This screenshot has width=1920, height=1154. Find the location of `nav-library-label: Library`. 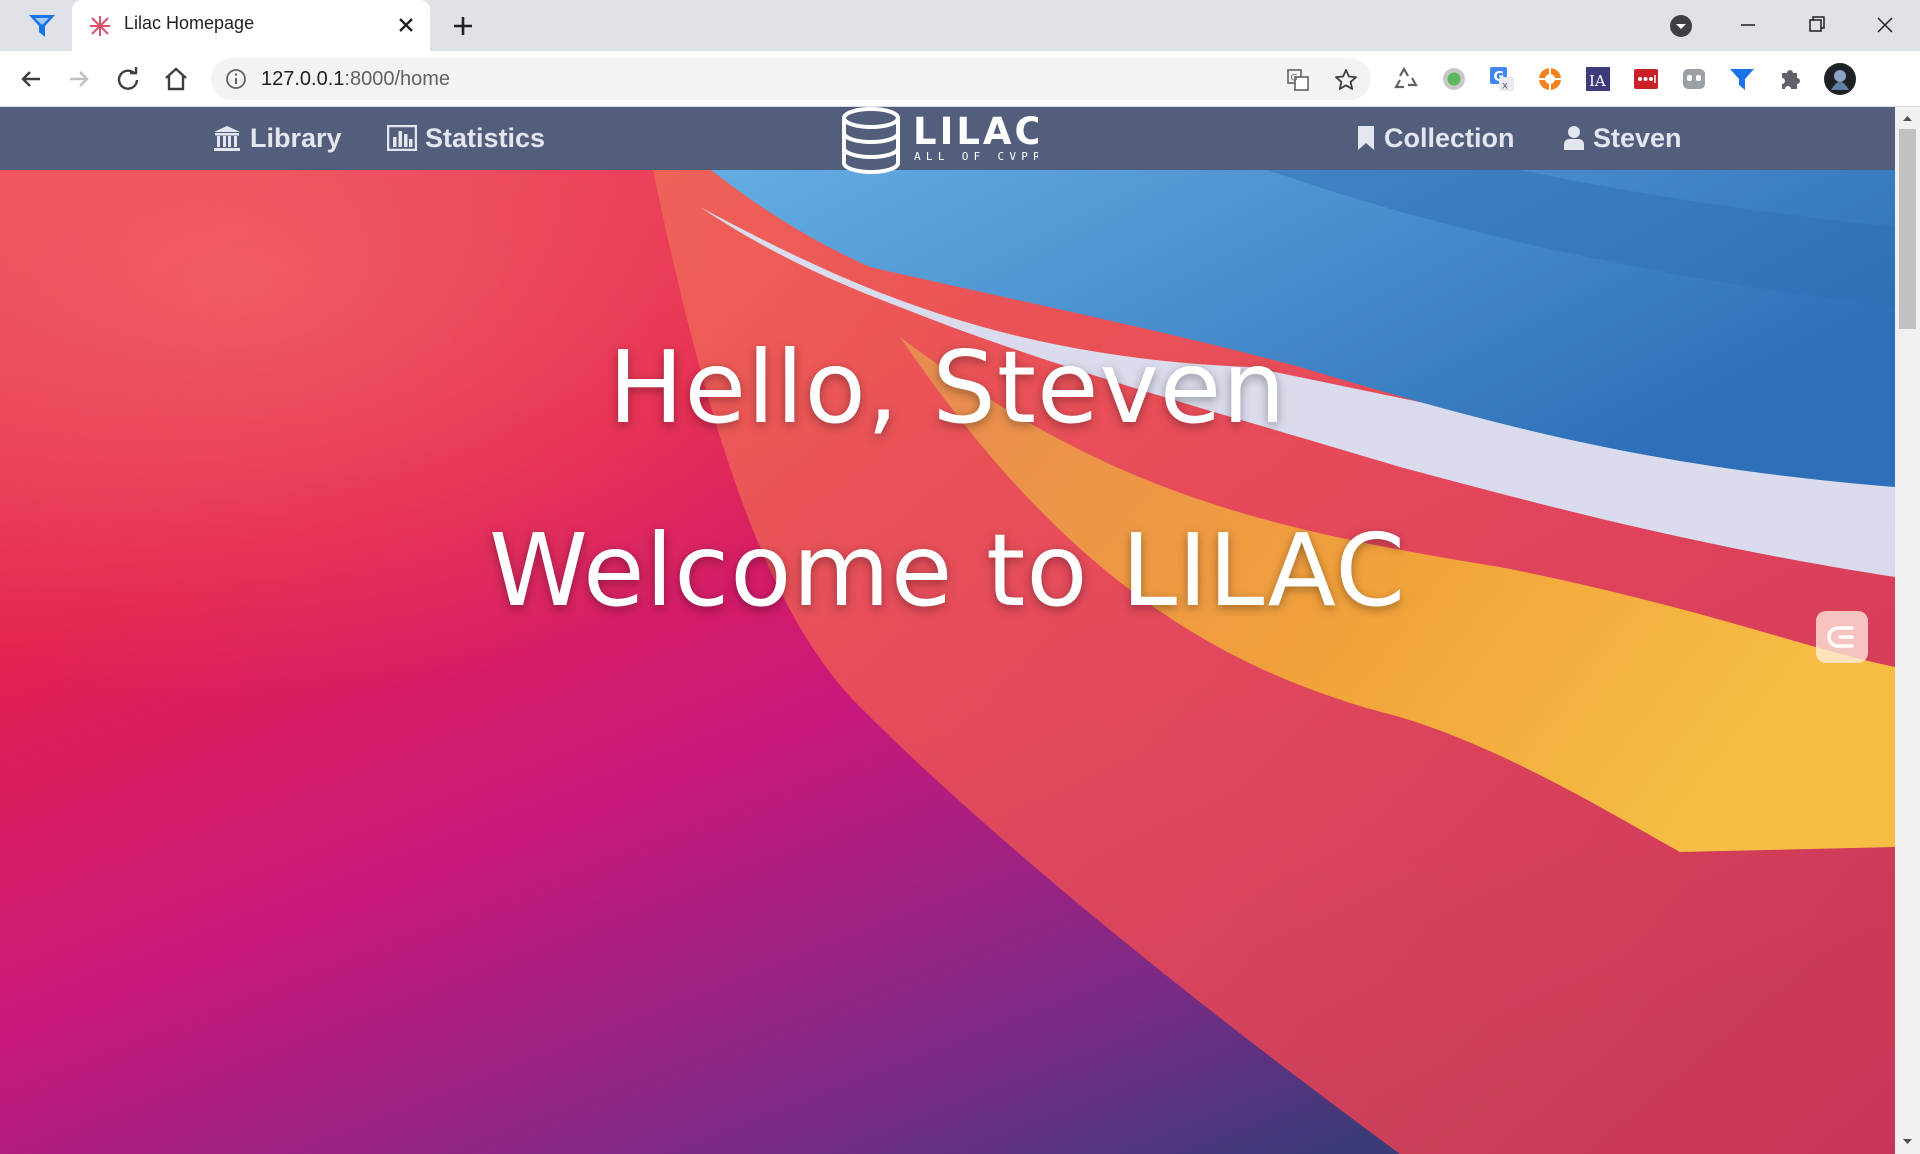

nav-library-label: Library is located at coordinates (296, 137).